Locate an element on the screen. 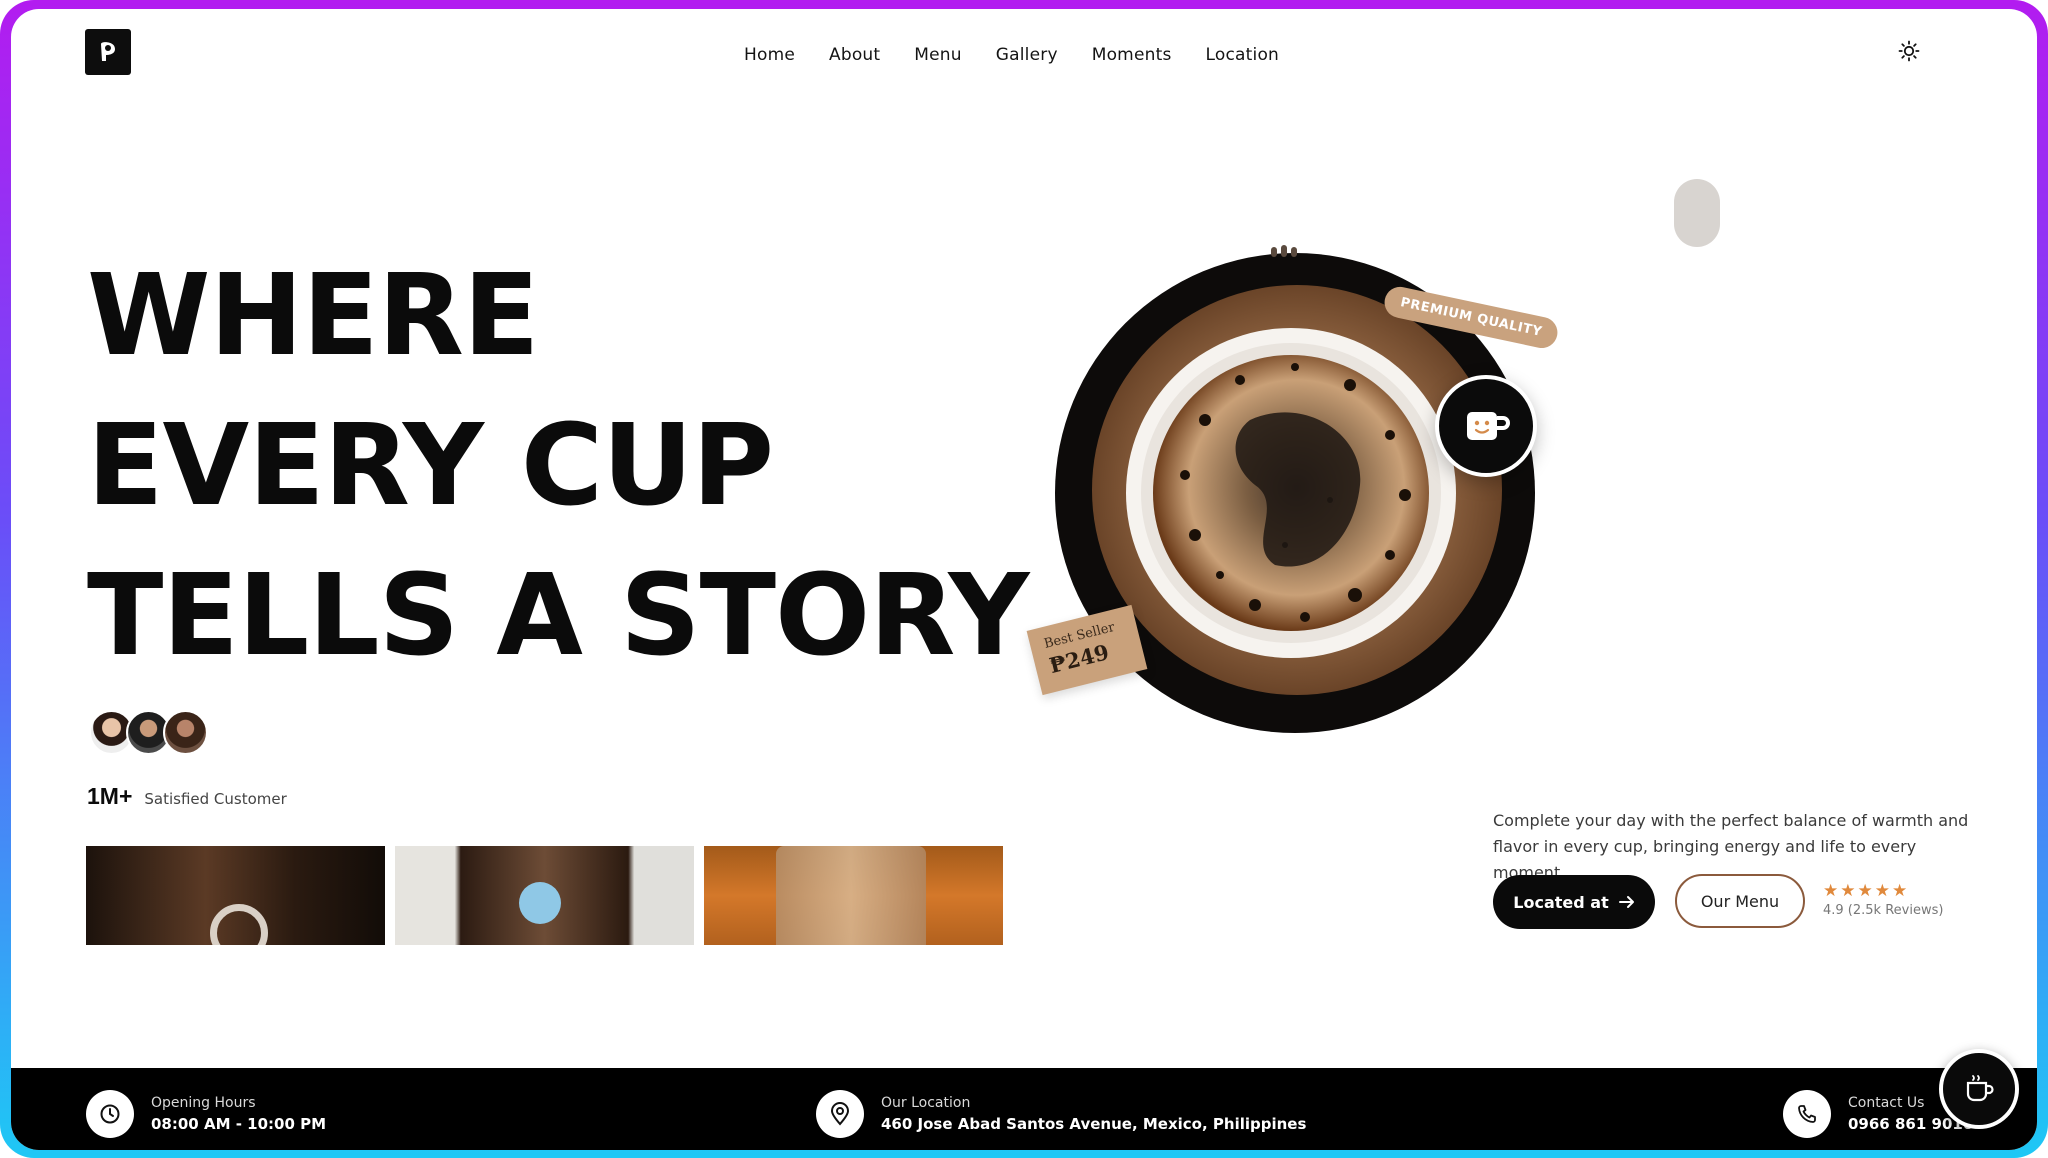  hours-label: Opening Hours is located at coordinates (203, 1103).